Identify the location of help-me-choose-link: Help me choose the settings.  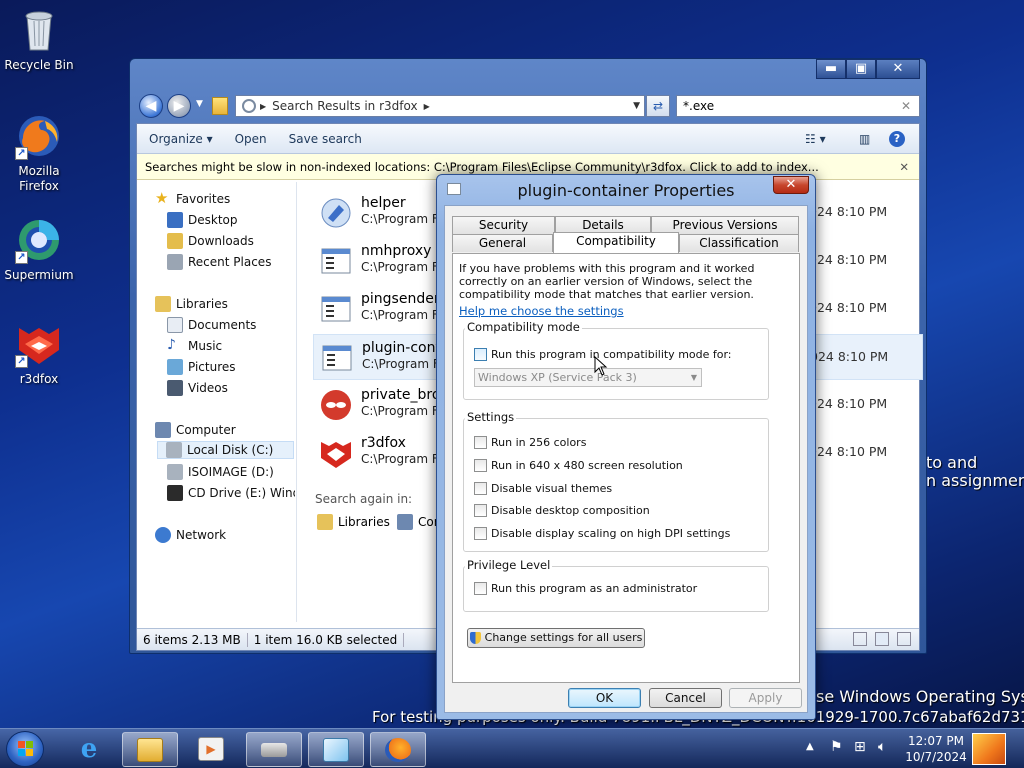
(541, 311).